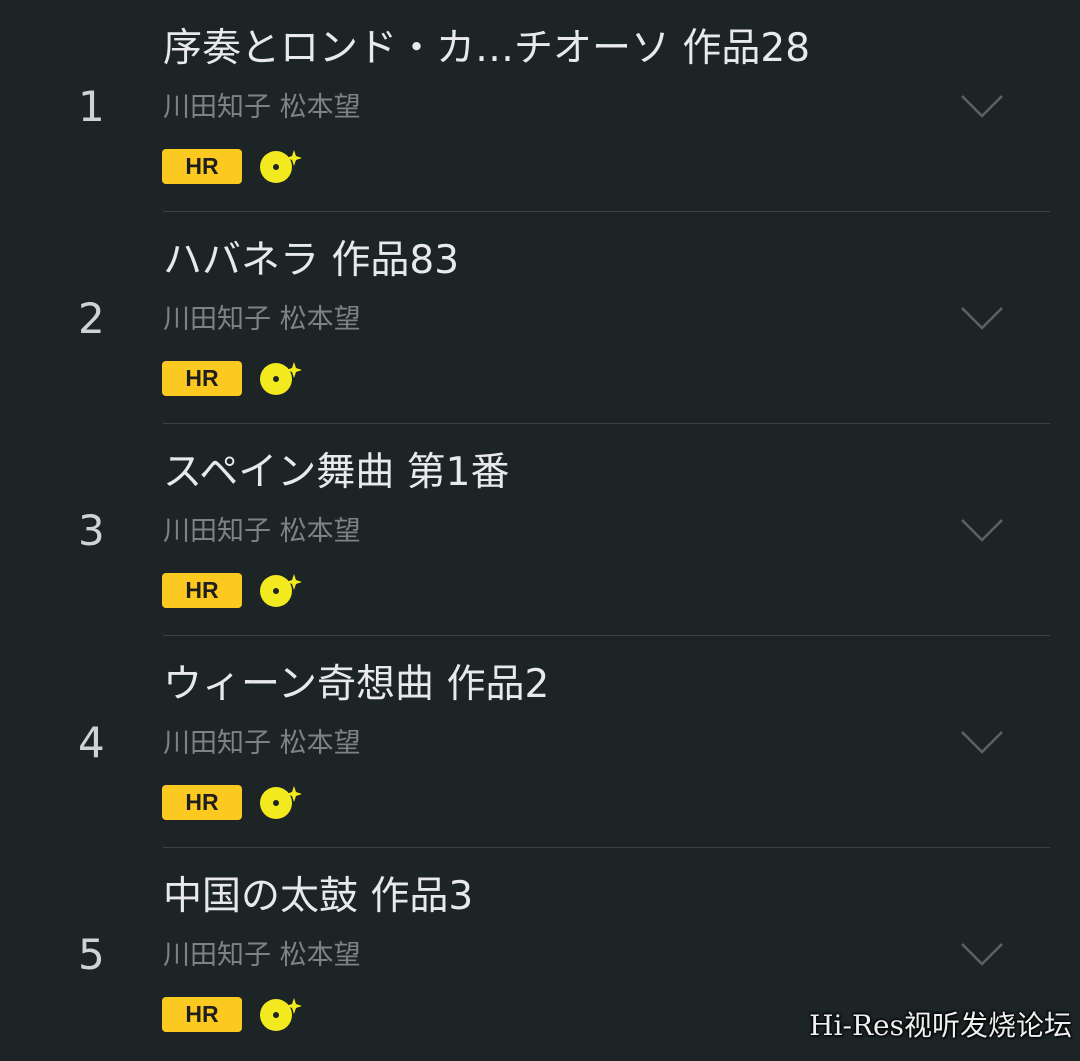  Describe the element at coordinates (940, 1025) in the screenshot. I see `watermark: Hi-Res视听发烧论坛` at that location.